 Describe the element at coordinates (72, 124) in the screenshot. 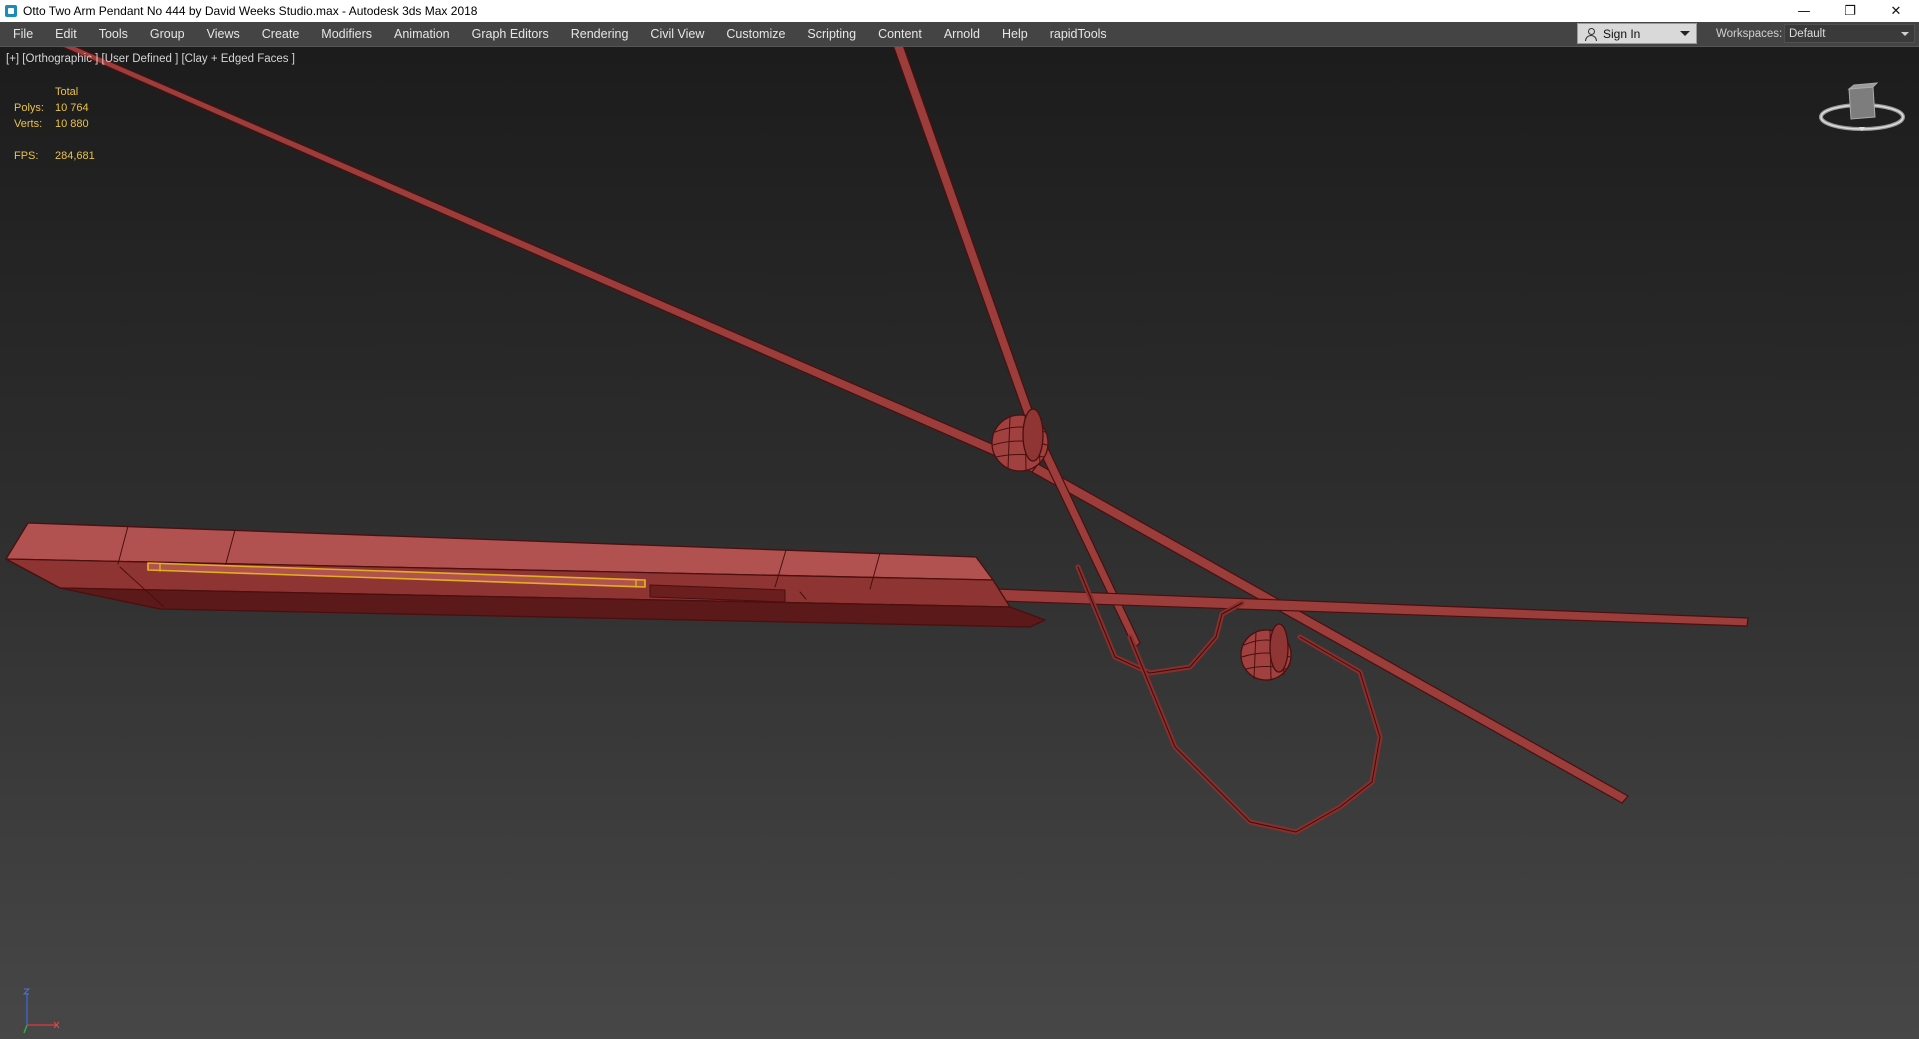

I see `verts-value: 10 880` at that location.